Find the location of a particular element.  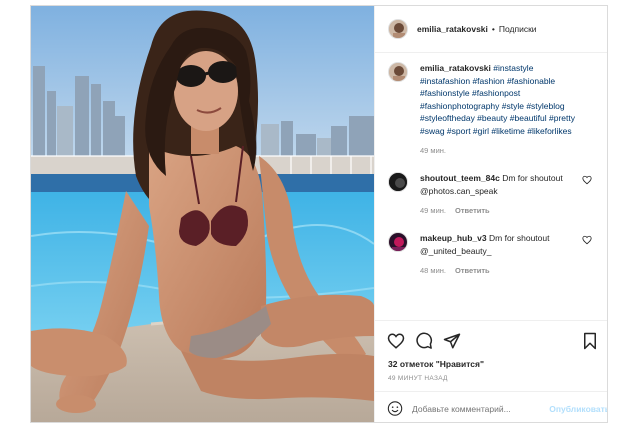

publish-button: Опубликовать is located at coordinates (578, 409).